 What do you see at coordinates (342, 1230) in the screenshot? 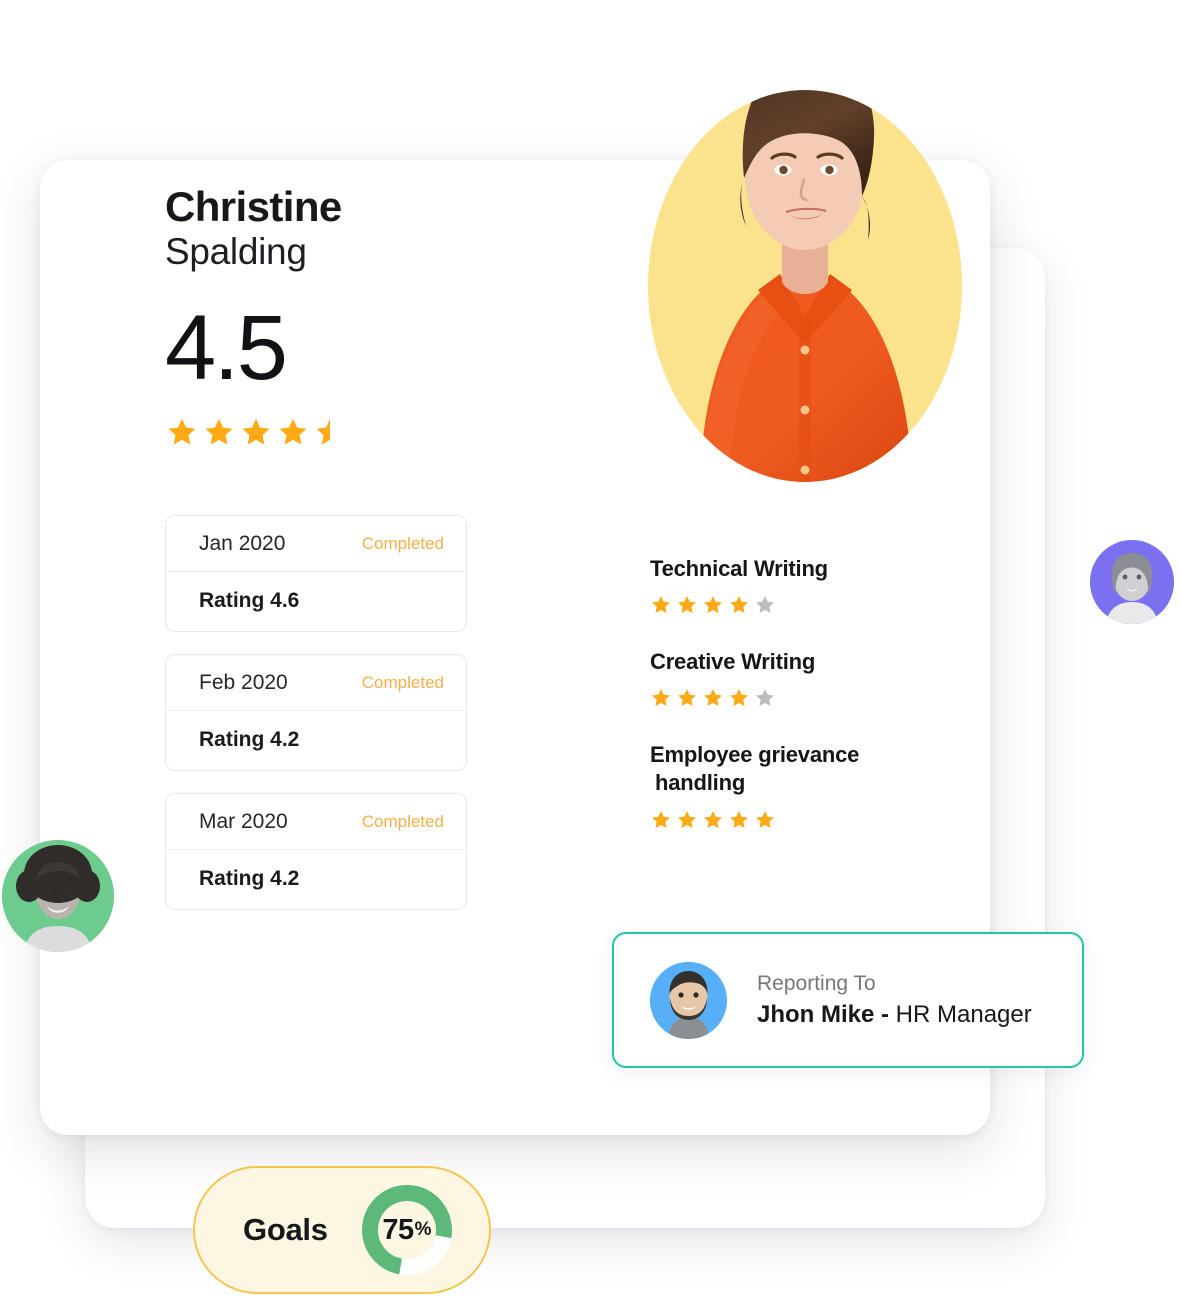
I see `goals-badge: Goals 75%` at bounding box center [342, 1230].